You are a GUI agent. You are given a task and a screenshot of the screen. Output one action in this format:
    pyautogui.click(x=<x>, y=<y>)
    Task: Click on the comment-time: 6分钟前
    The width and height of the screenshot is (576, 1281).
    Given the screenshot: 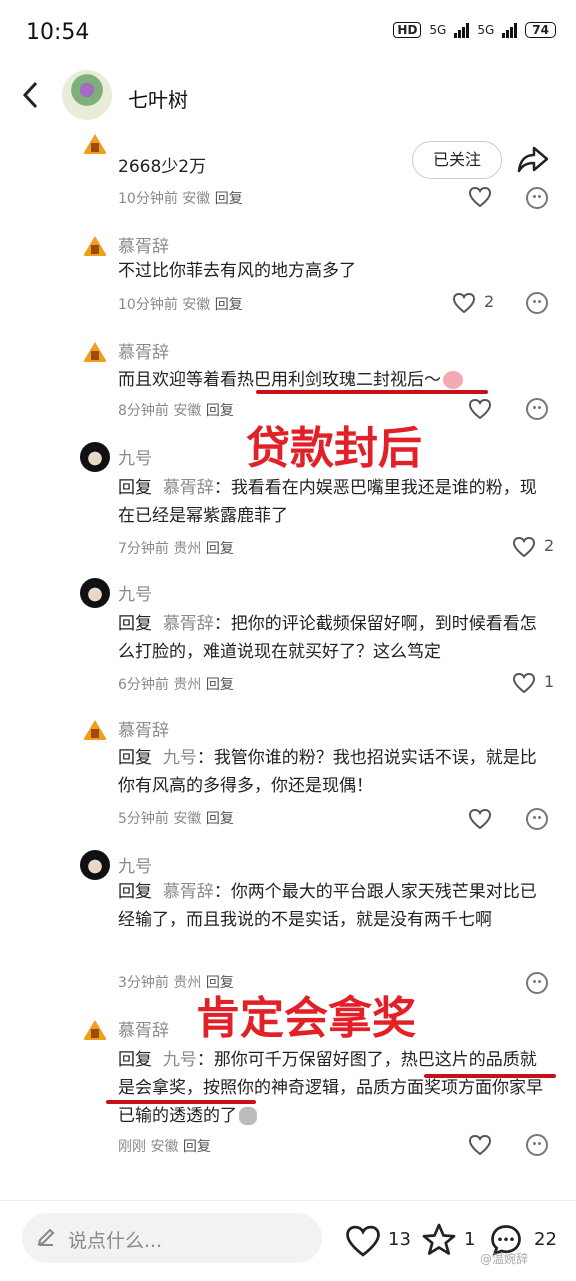 What is the action you would take?
    pyautogui.click(x=143, y=685)
    